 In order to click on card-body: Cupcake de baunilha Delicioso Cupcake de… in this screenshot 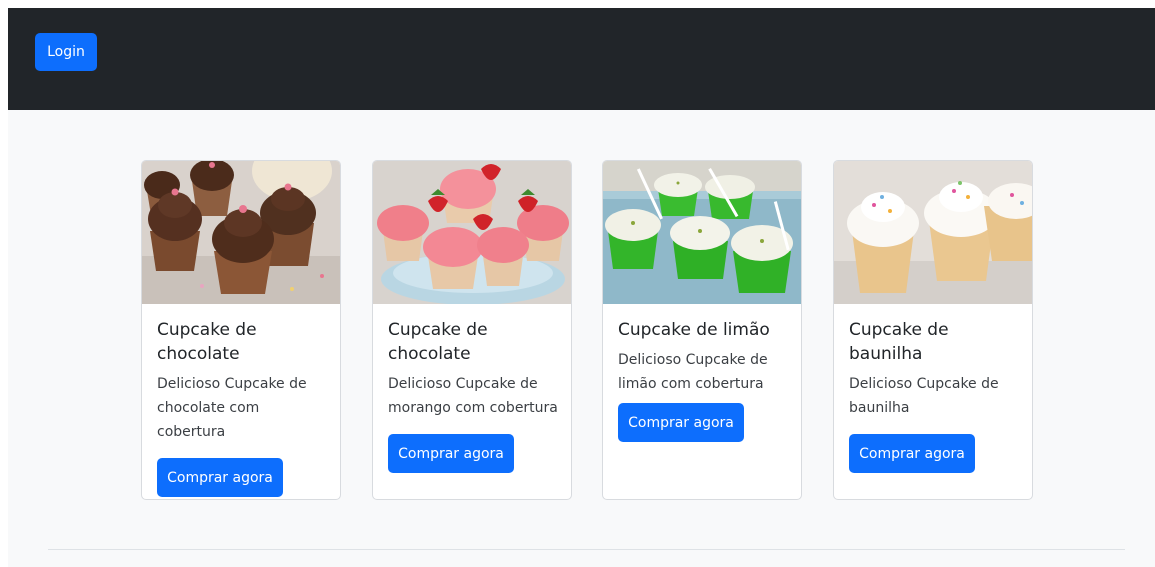, I will do `click(933, 388)`.